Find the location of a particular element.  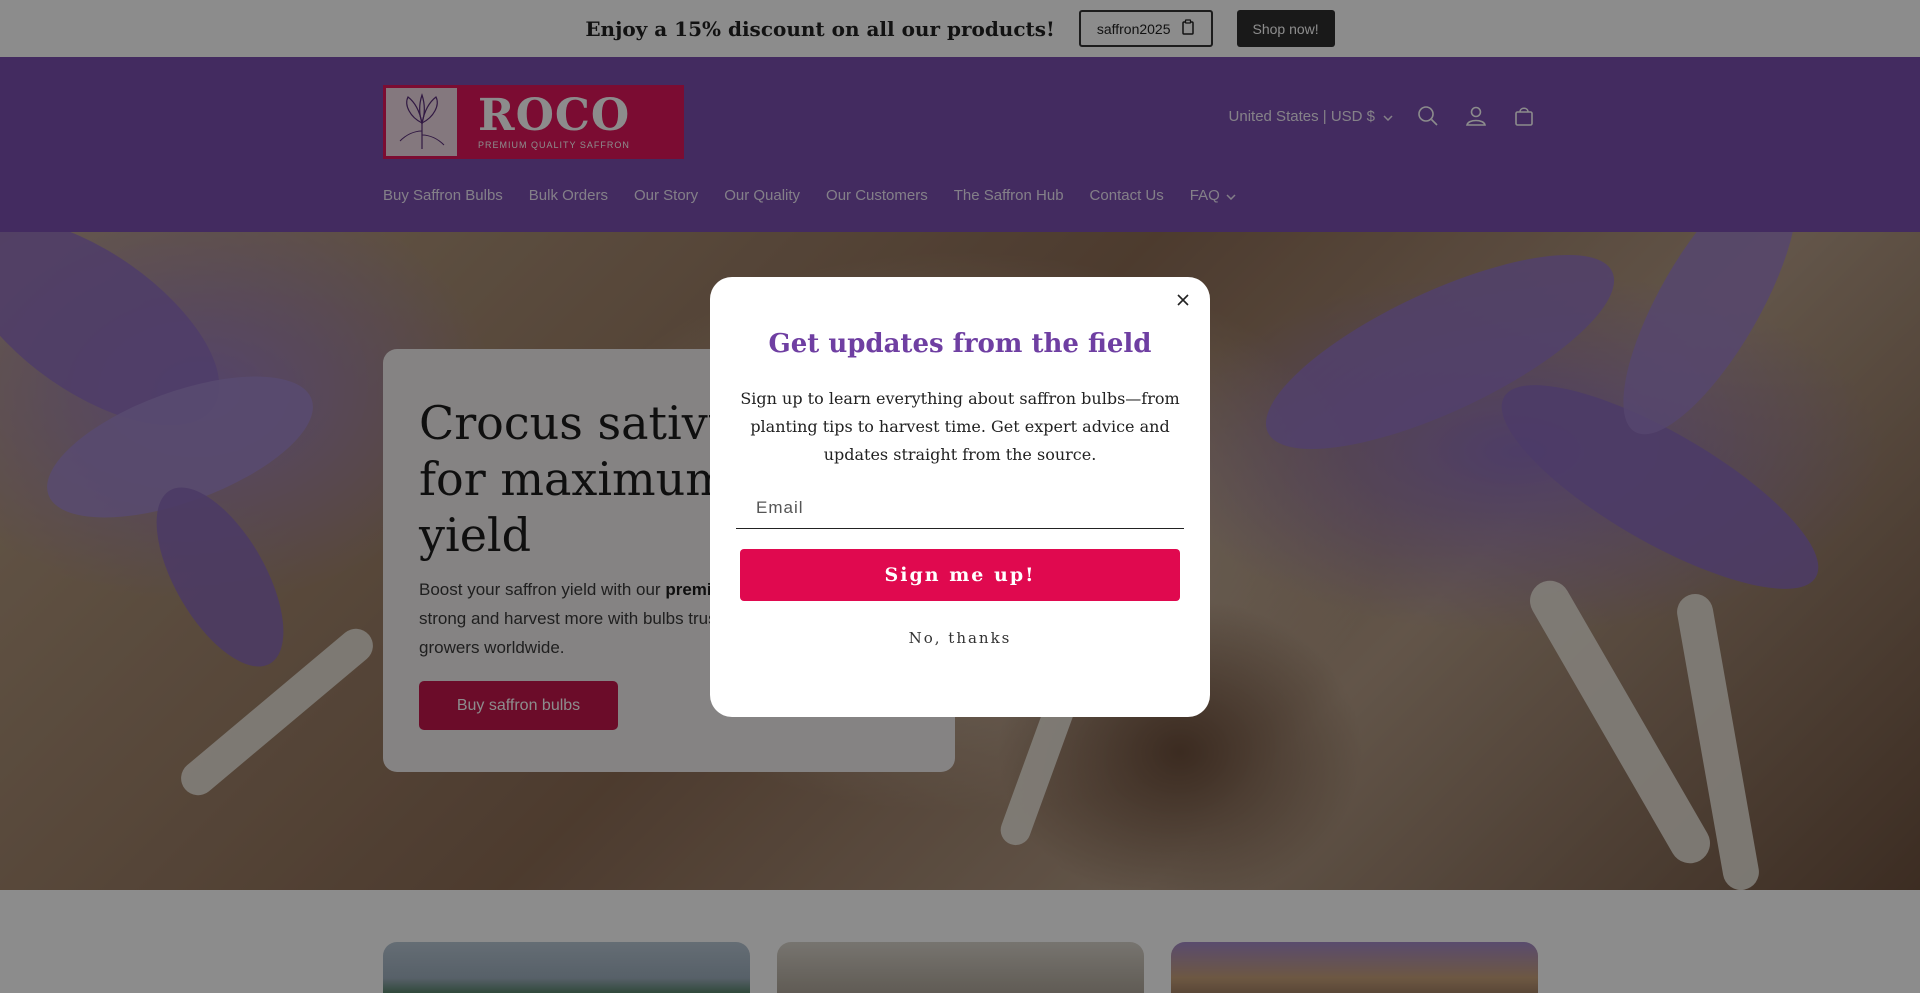

close-icon is located at coordinates (1183, 300).